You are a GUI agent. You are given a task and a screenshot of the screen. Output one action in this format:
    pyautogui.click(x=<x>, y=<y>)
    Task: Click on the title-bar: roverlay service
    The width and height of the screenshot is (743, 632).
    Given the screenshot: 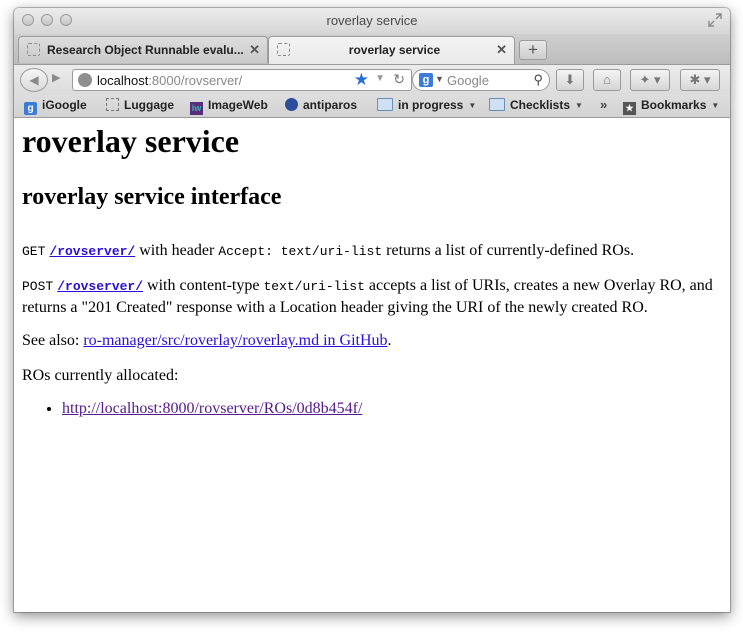 What is the action you would take?
    pyautogui.click(x=372, y=21)
    